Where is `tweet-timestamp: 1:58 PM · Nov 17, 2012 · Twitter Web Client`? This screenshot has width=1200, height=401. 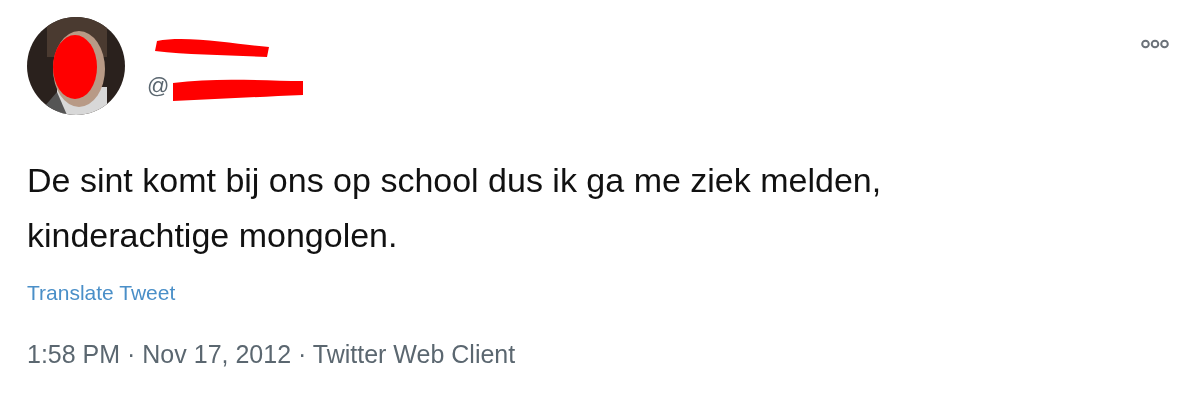 tweet-timestamp: 1:58 PM · Nov 17, 2012 · Twitter Web Client is located at coordinates (272, 354).